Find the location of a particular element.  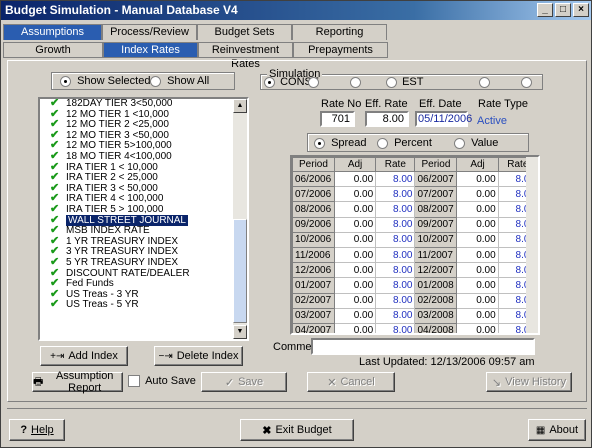

comment-input is located at coordinates (423, 346).